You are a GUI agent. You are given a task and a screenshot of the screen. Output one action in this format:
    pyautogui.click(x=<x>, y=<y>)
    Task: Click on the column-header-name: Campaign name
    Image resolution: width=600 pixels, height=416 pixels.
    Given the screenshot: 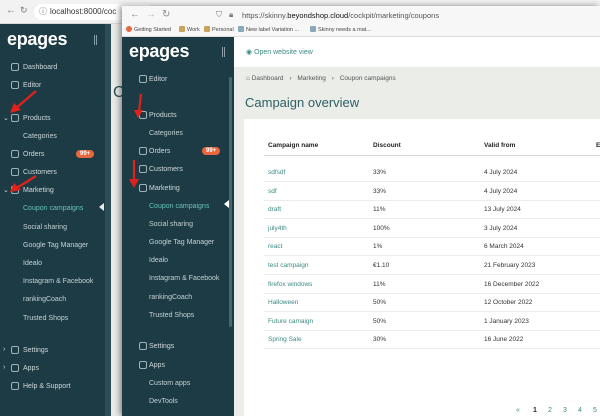 What is the action you would take?
    pyautogui.click(x=293, y=145)
    